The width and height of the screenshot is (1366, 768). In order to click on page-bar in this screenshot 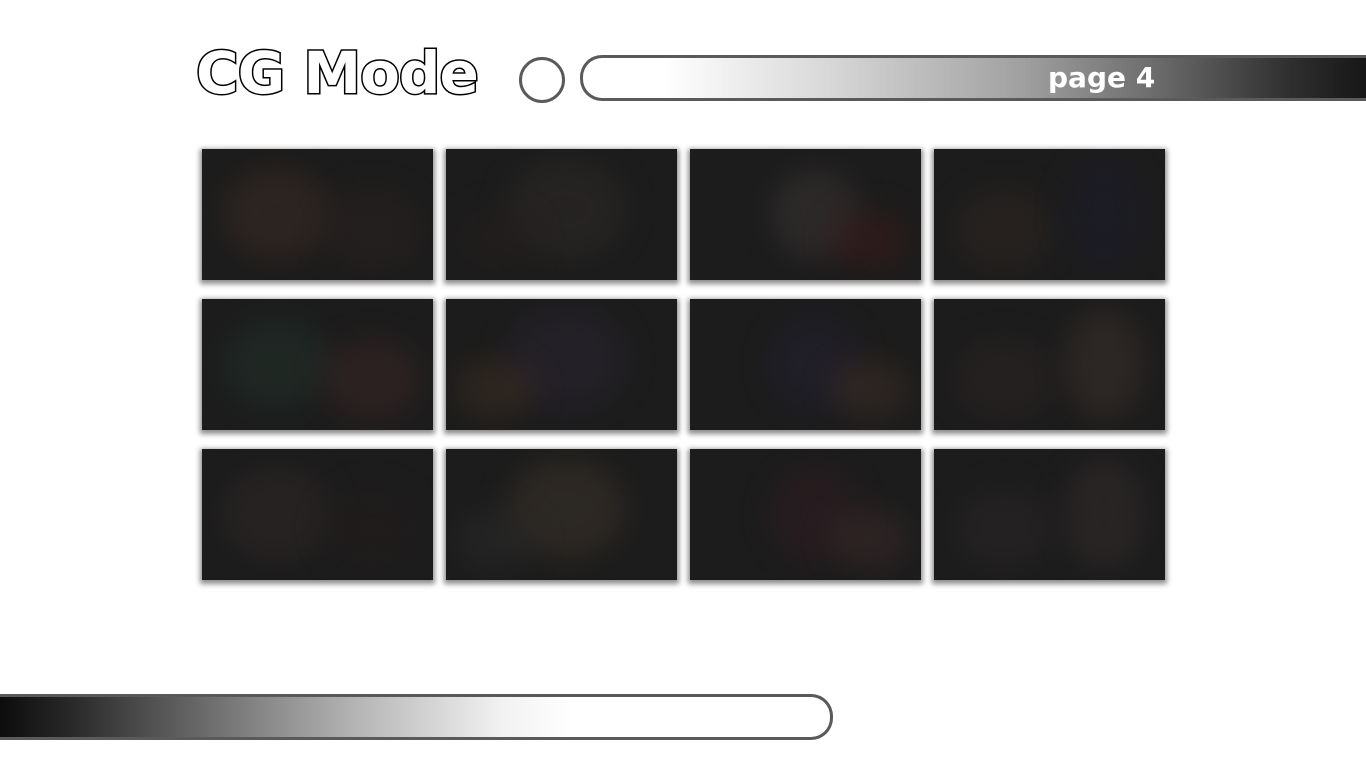, I will do `click(973, 78)`.